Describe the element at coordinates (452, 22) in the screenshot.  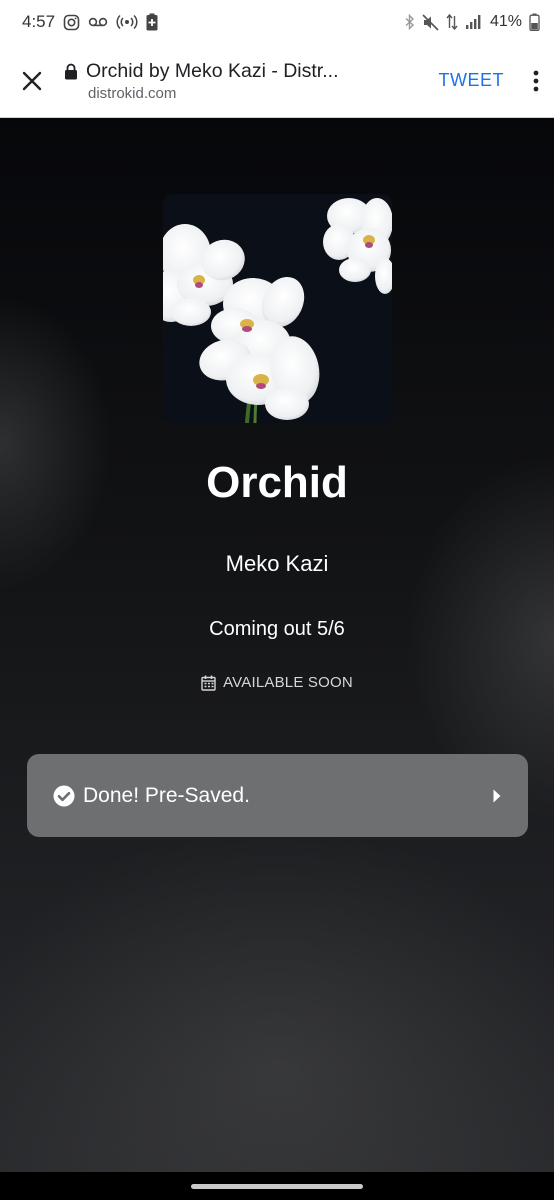
I see `data-icon` at that location.